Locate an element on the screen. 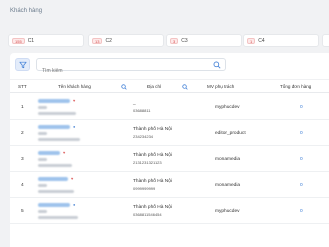 Image resolution: width=329 pixels, height=247 pixels. header-address: Địa chỉ is located at coordinates (154, 86).